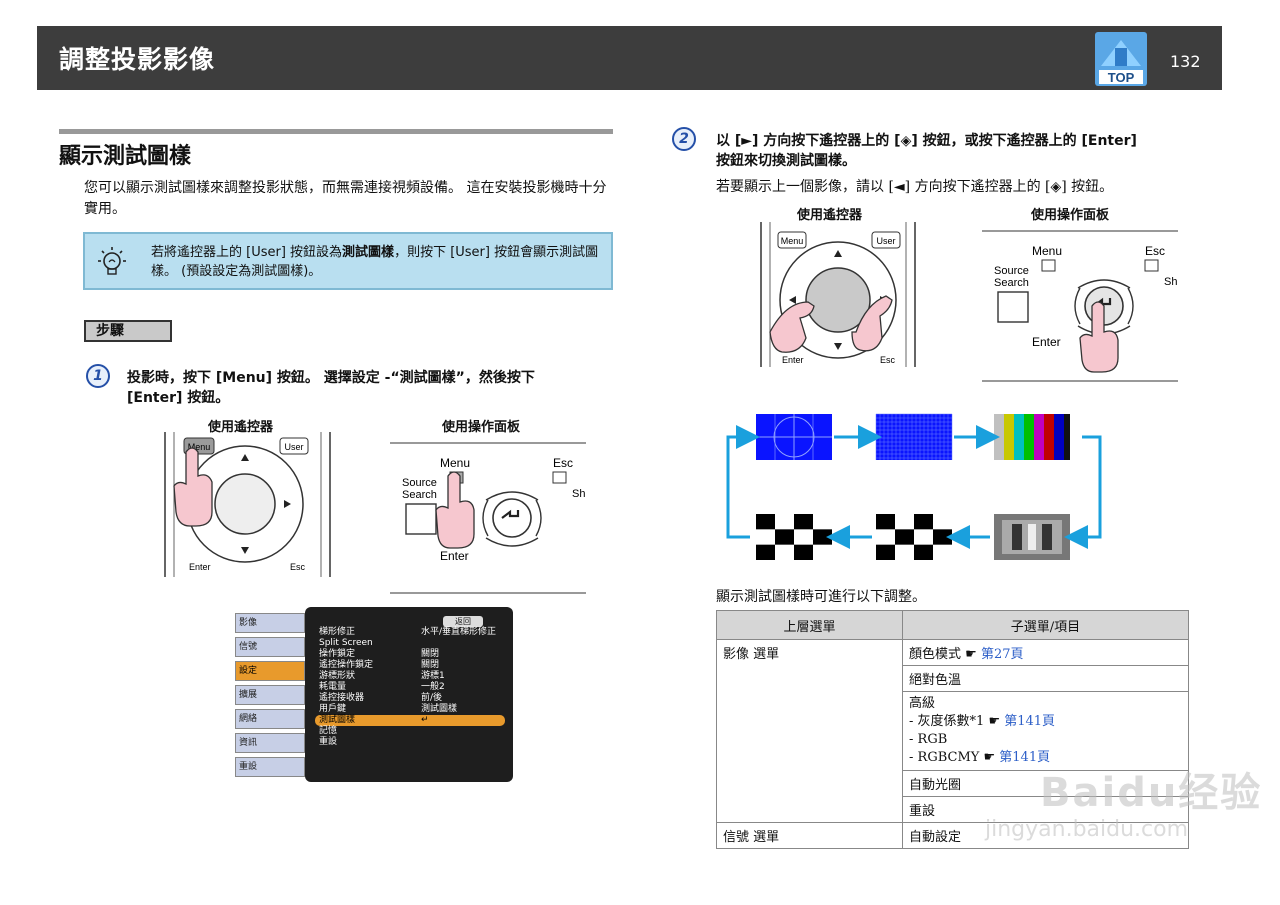 Image resolution: width=1280 pixels, height=905 pixels. Describe the element at coordinates (433, 676) in the screenshot. I see `osd-row-value: 游標1` at that location.